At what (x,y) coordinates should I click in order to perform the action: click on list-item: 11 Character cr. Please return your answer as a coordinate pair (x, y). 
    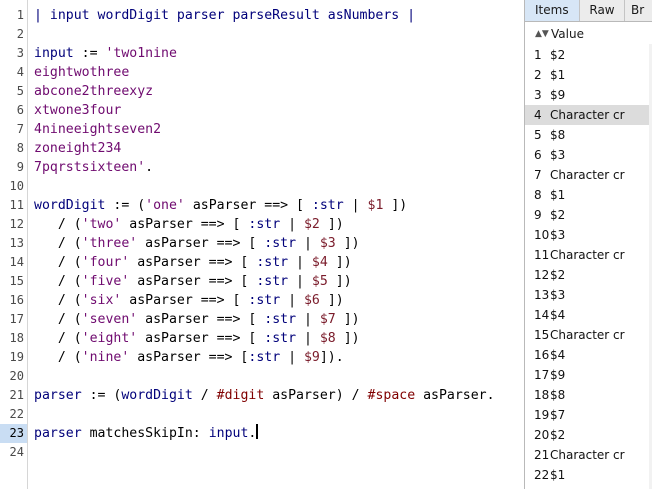
    Looking at the image, I should click on (588, 255).